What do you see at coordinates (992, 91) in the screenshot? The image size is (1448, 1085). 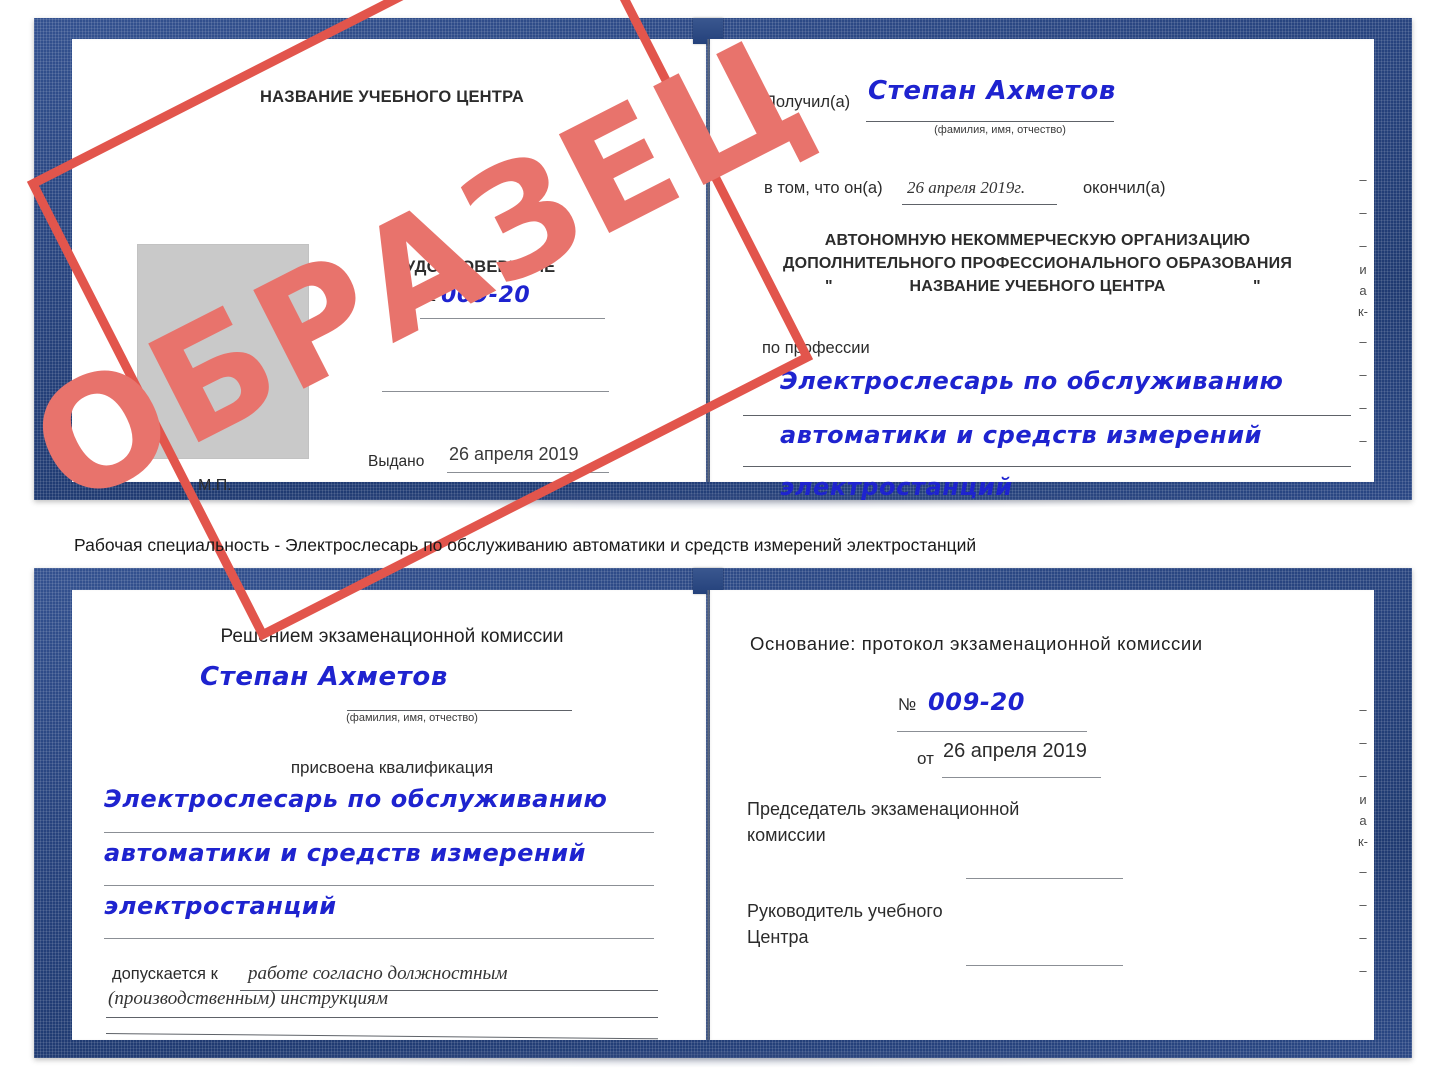 I see `received-value: Степан Ахметов` at bounding box center [992, 91].